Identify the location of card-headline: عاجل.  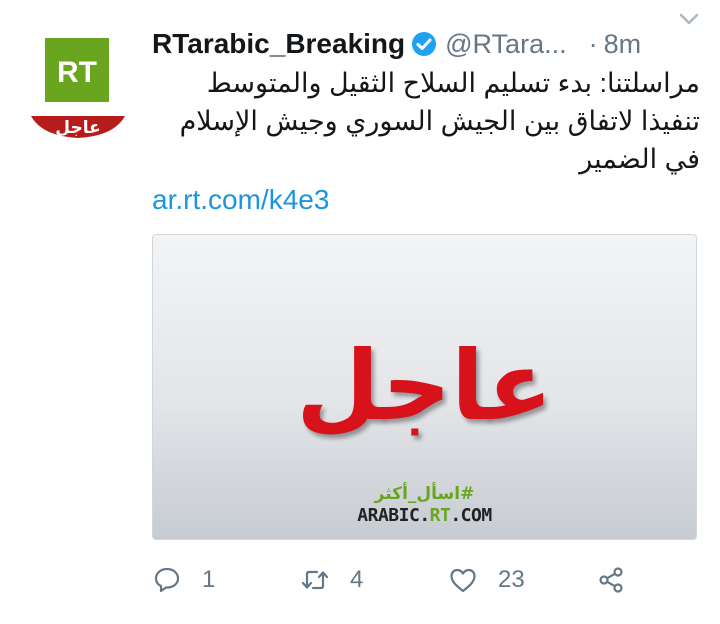
(424, 386).